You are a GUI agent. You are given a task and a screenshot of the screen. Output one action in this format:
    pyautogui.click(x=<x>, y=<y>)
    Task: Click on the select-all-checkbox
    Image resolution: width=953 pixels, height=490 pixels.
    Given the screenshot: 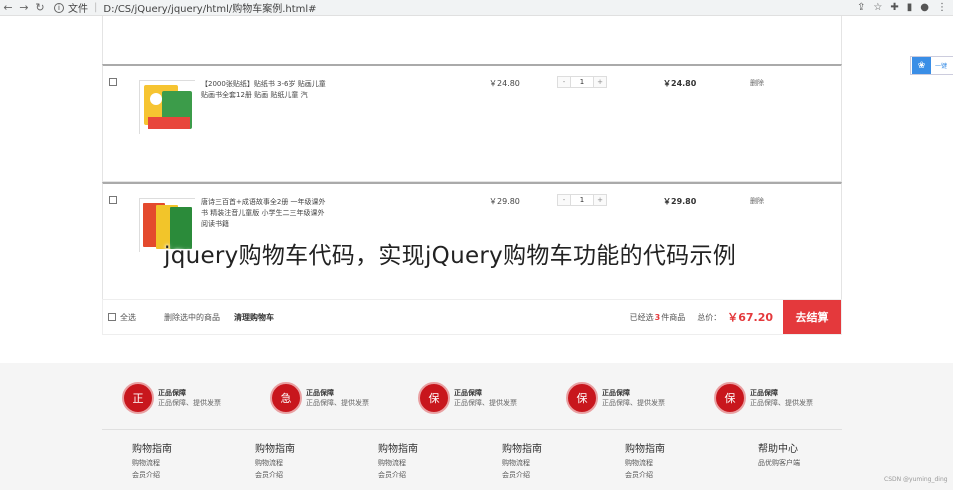 What is the action you would take?
    pyautogui.click(x=112, y=317)
    